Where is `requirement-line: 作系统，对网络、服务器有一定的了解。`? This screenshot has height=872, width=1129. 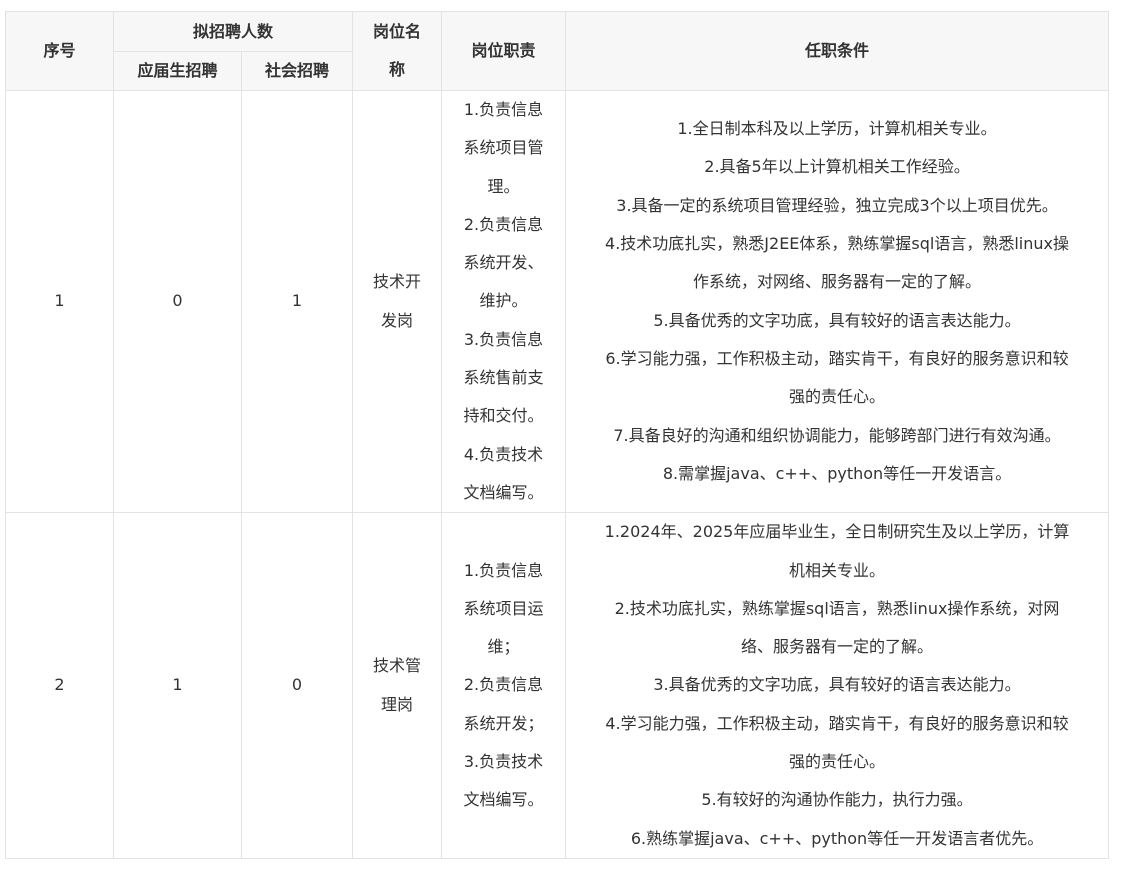
requirement-line: 作系统，对网络、服务器有一定的了解。 is located at coordinates (837, 282).